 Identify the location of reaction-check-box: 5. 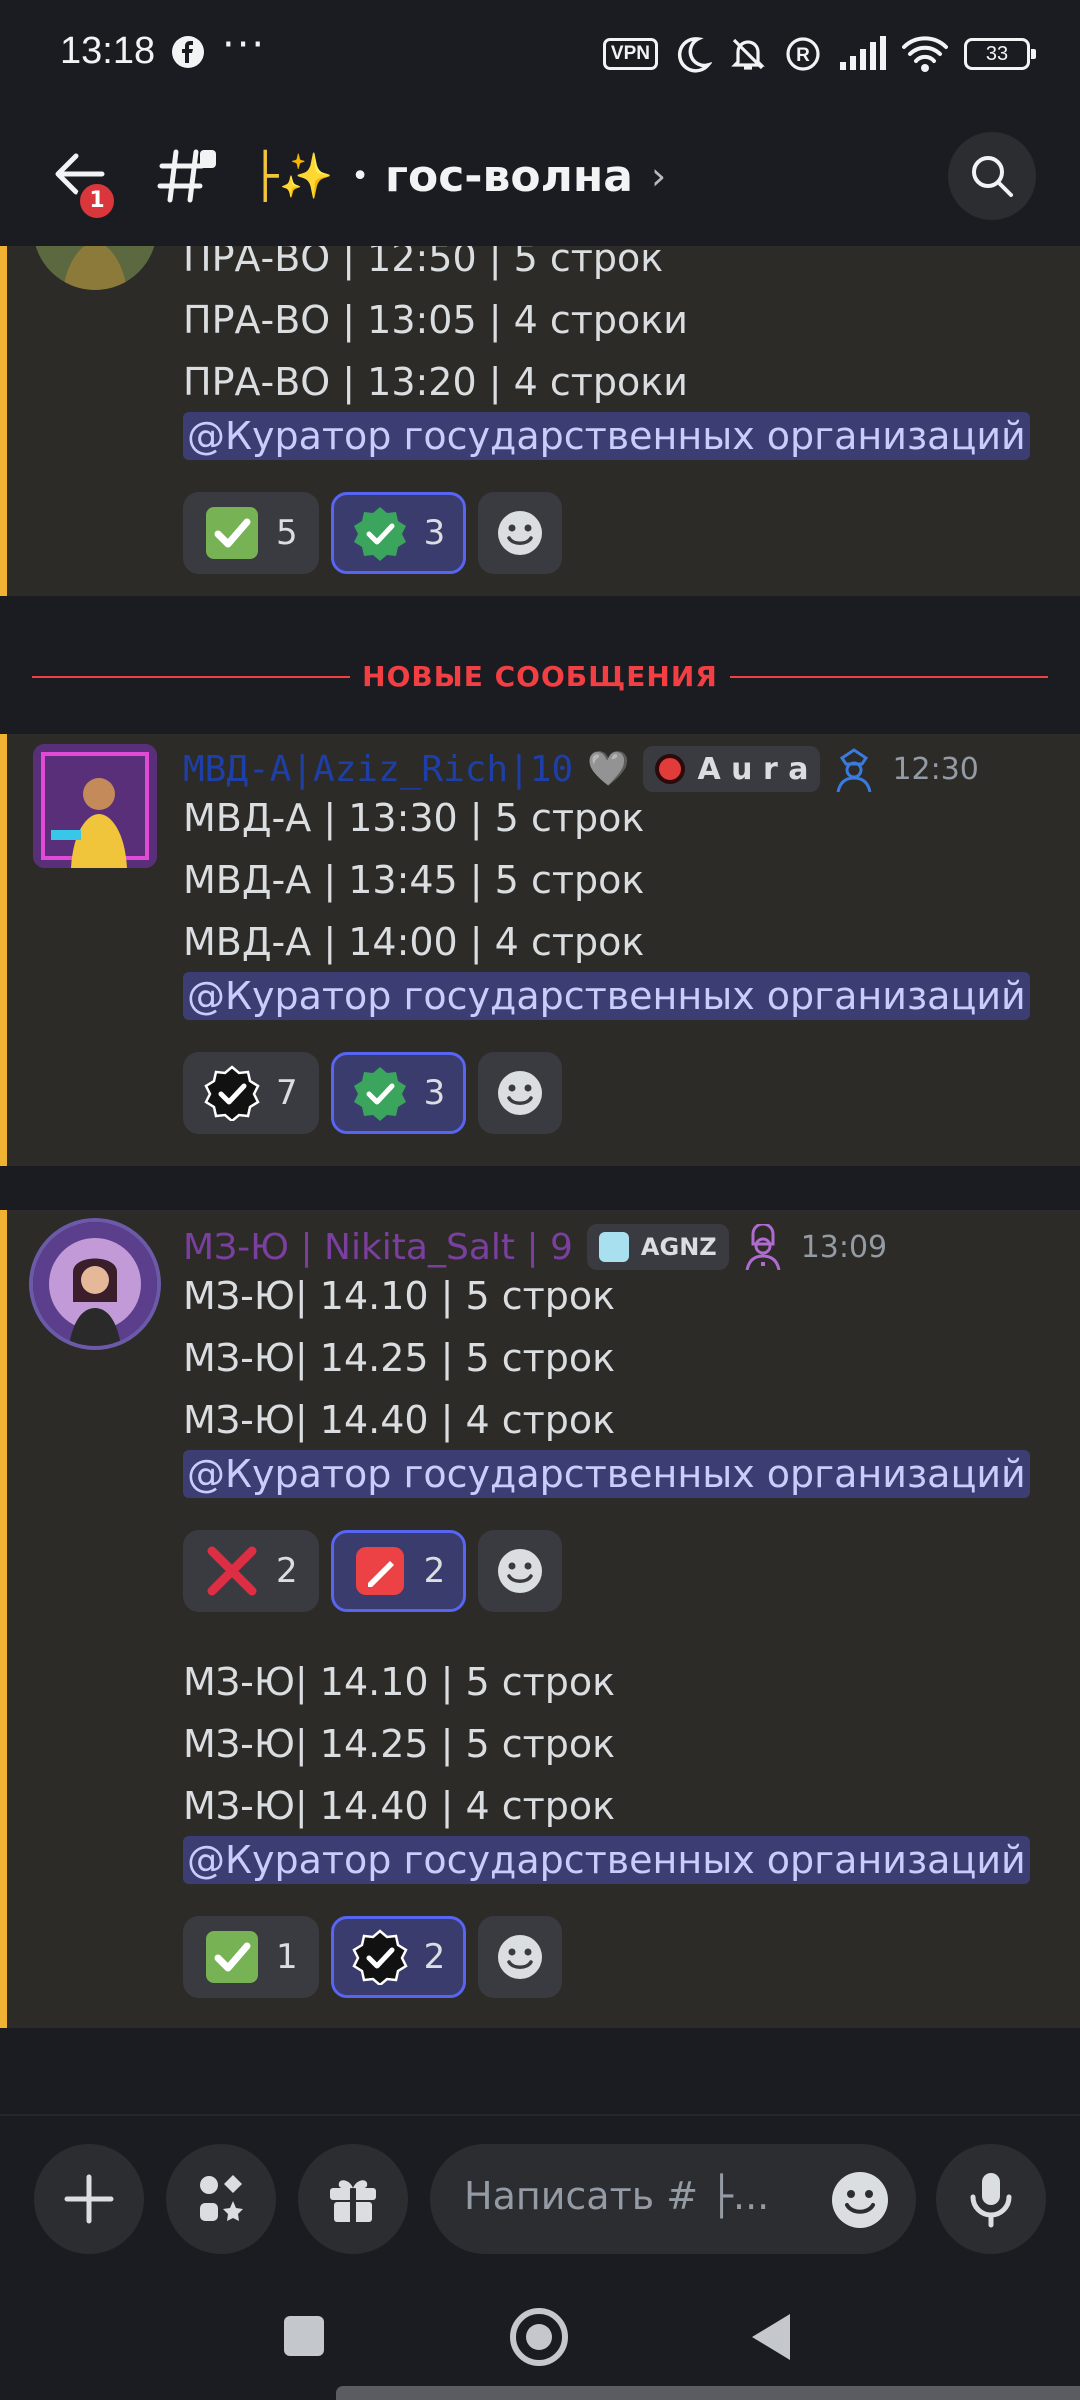
(251, 533).